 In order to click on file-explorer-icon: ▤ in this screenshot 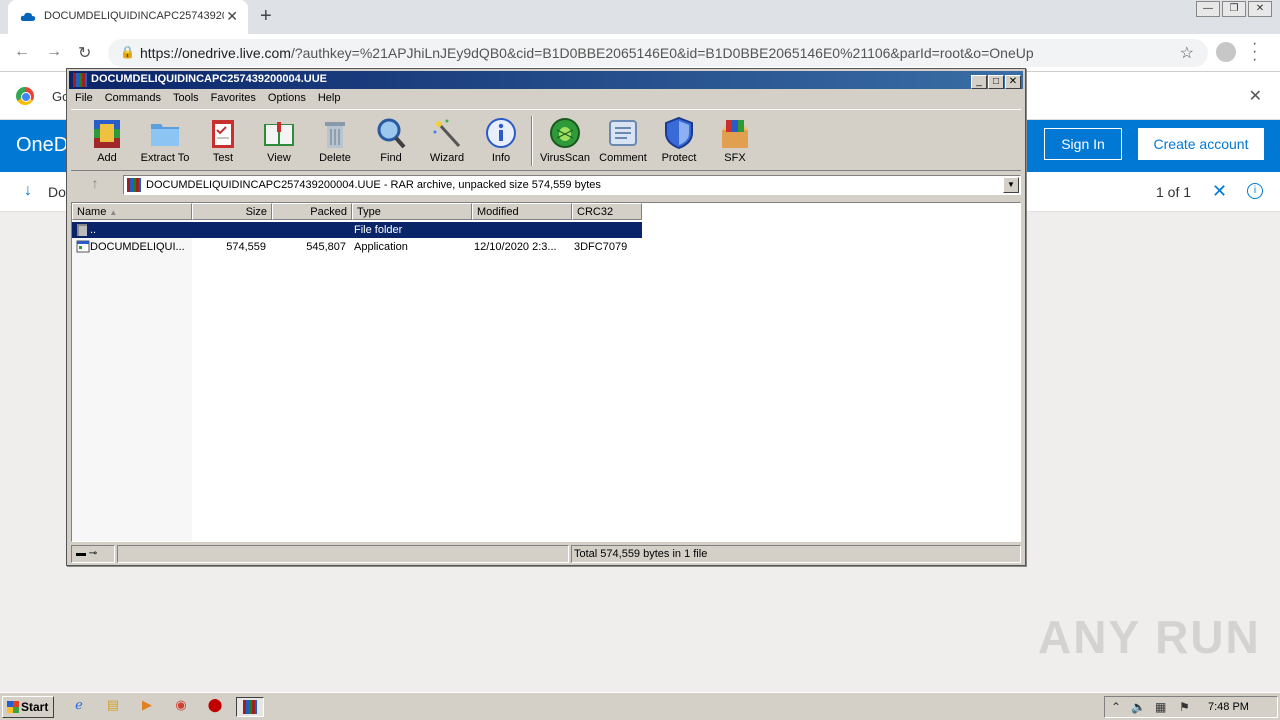, I will do `click(113, 707)`.